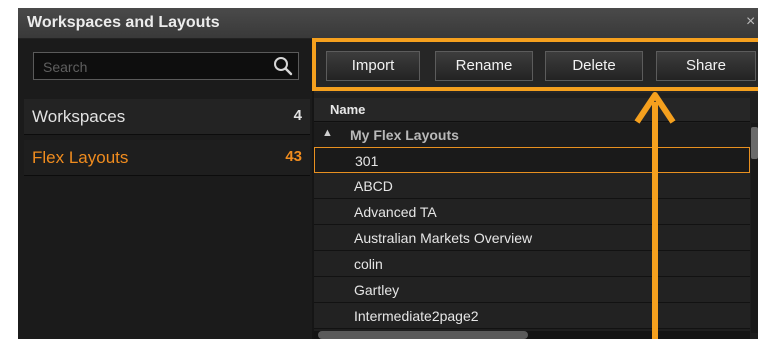  What do you see at coordinates (167, 158) in the screenshot?
I see `sidebar-item-flex-layouts: Flex Layouts 43` at bounding box center [167, 158].